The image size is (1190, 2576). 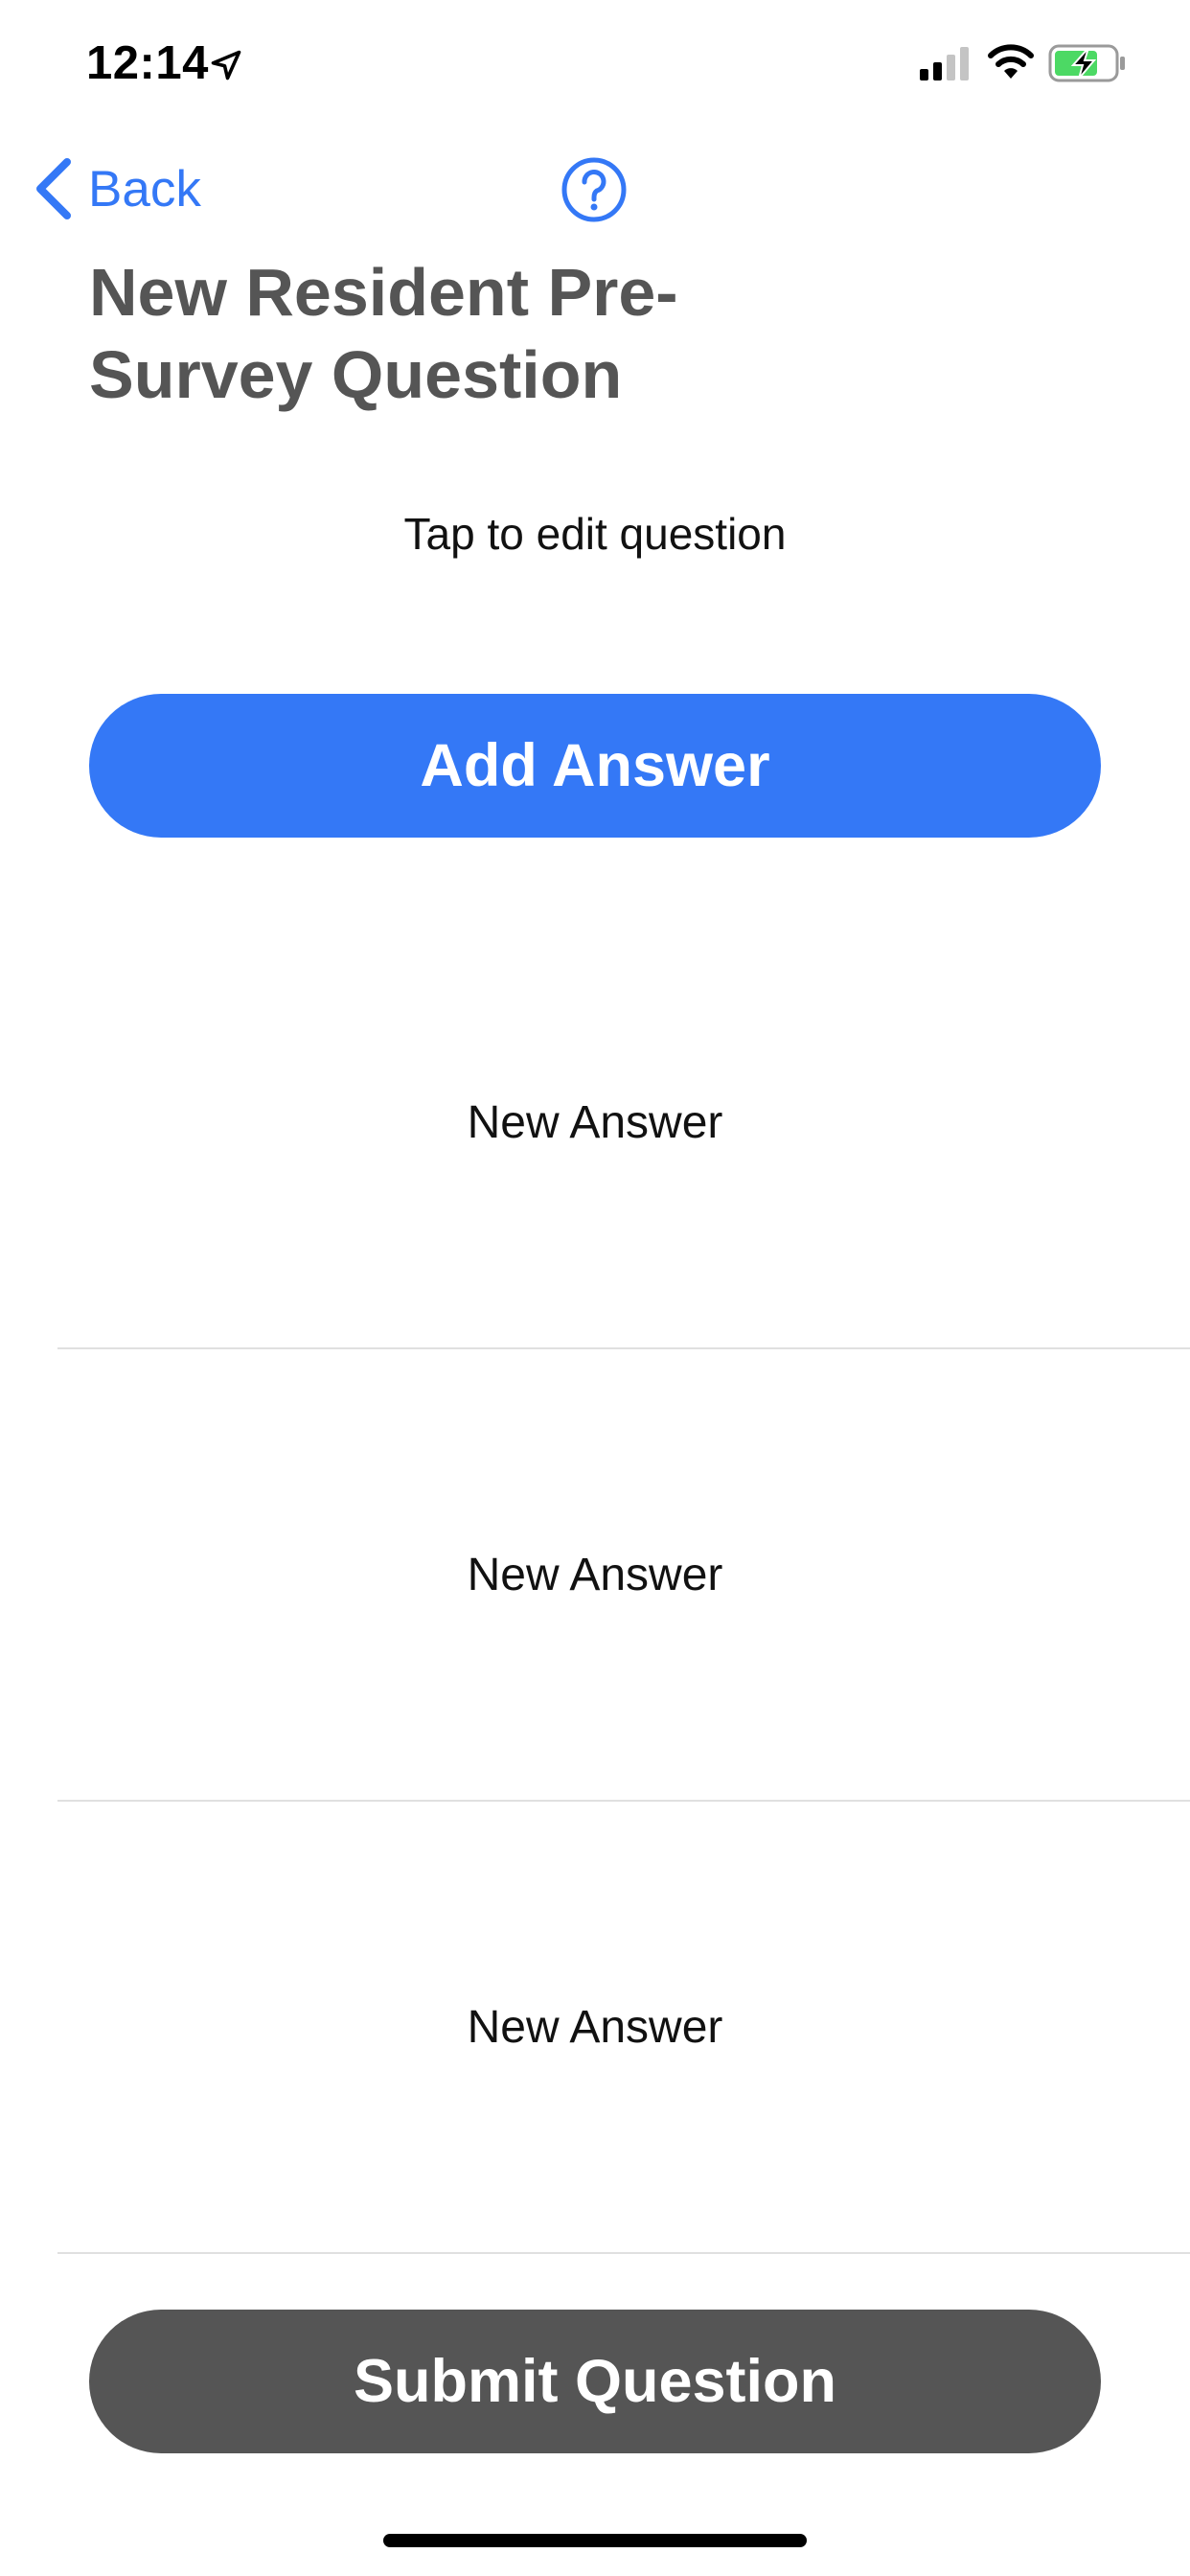 I want to click on wifi-icon, so click(x=1011, y=62).